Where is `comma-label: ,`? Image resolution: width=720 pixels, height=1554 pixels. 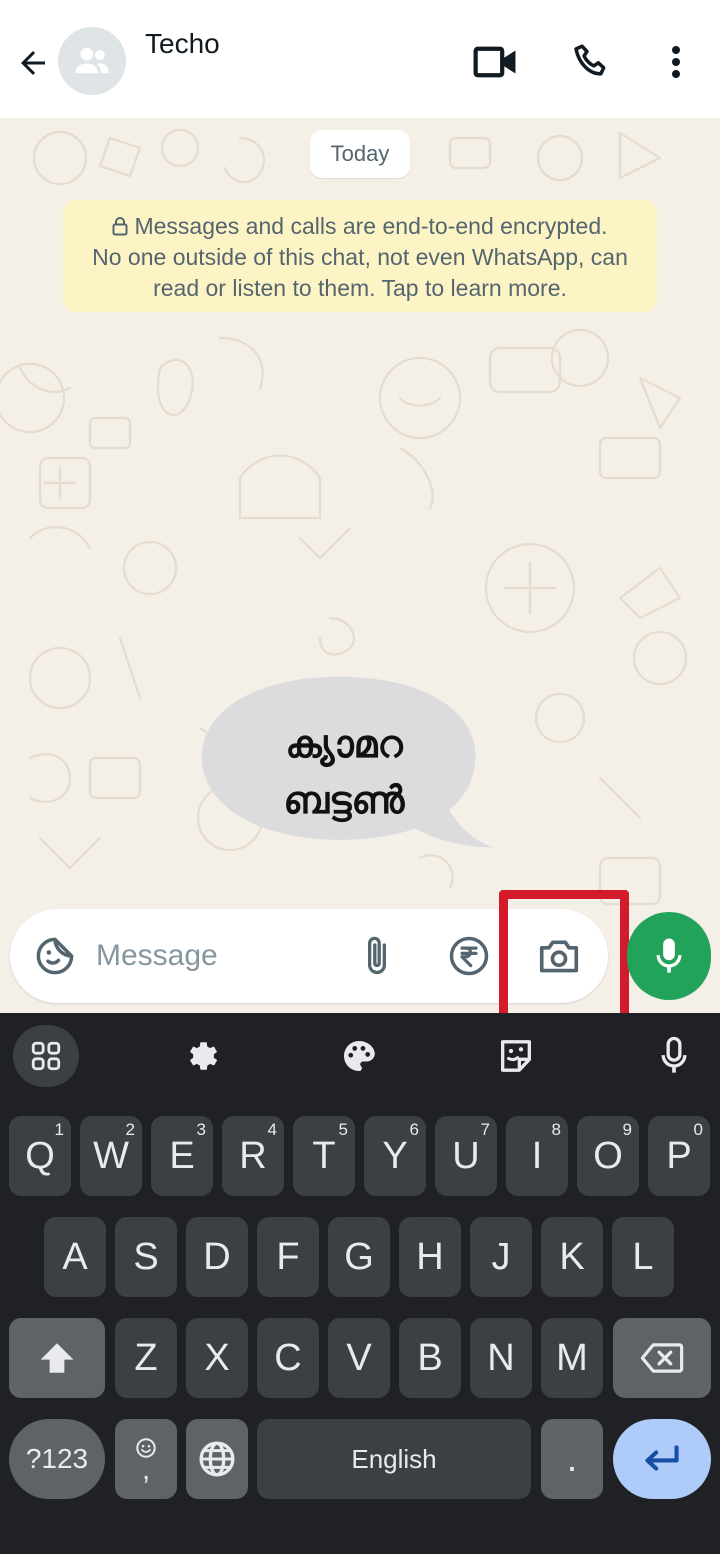
comma-label: , is located at coordinates (146, 1469).